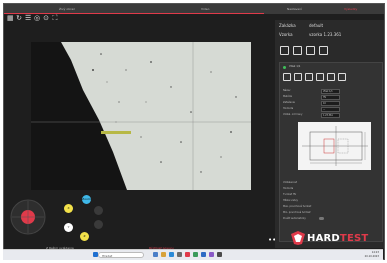  Describe the element at coordinates (313, 109) in the screenshot. I see `field-row: Hodnota —` at that location.